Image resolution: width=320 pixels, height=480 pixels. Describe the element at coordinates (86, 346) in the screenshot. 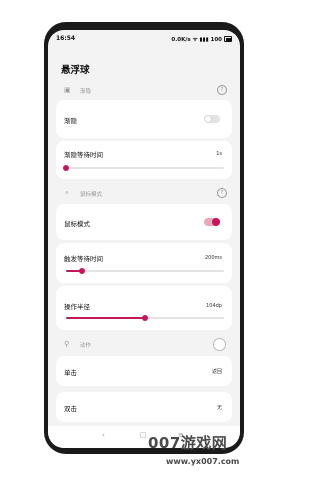

I see `section-label-action: 动作` at that location.